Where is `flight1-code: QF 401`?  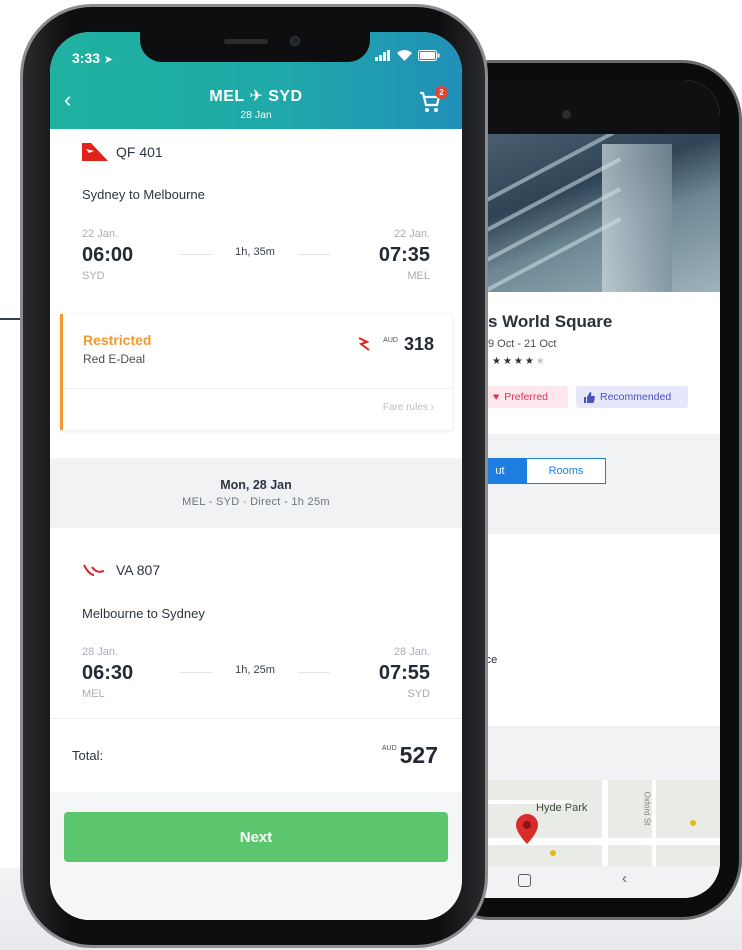 flight1-code: QF 401 is located at coordinates (139, 152).